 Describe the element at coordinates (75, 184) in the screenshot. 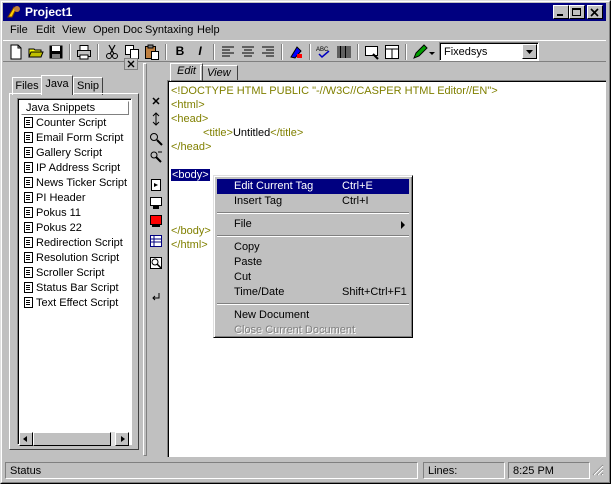

I see `list-item: News Ticker Script` at that location.